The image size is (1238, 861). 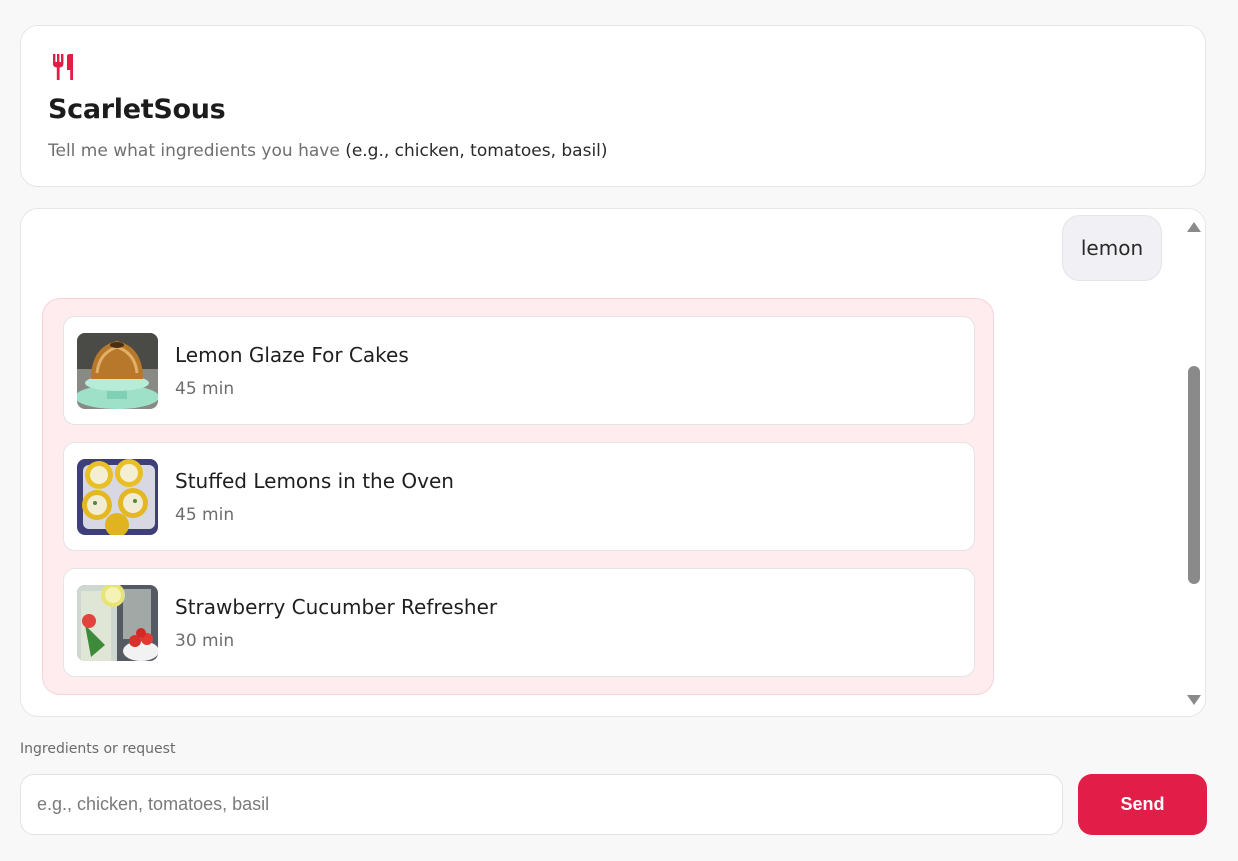 I want to click on subtitle-example: (e.g., chicken, tomatoes, basil), so click(x=476, y=151).